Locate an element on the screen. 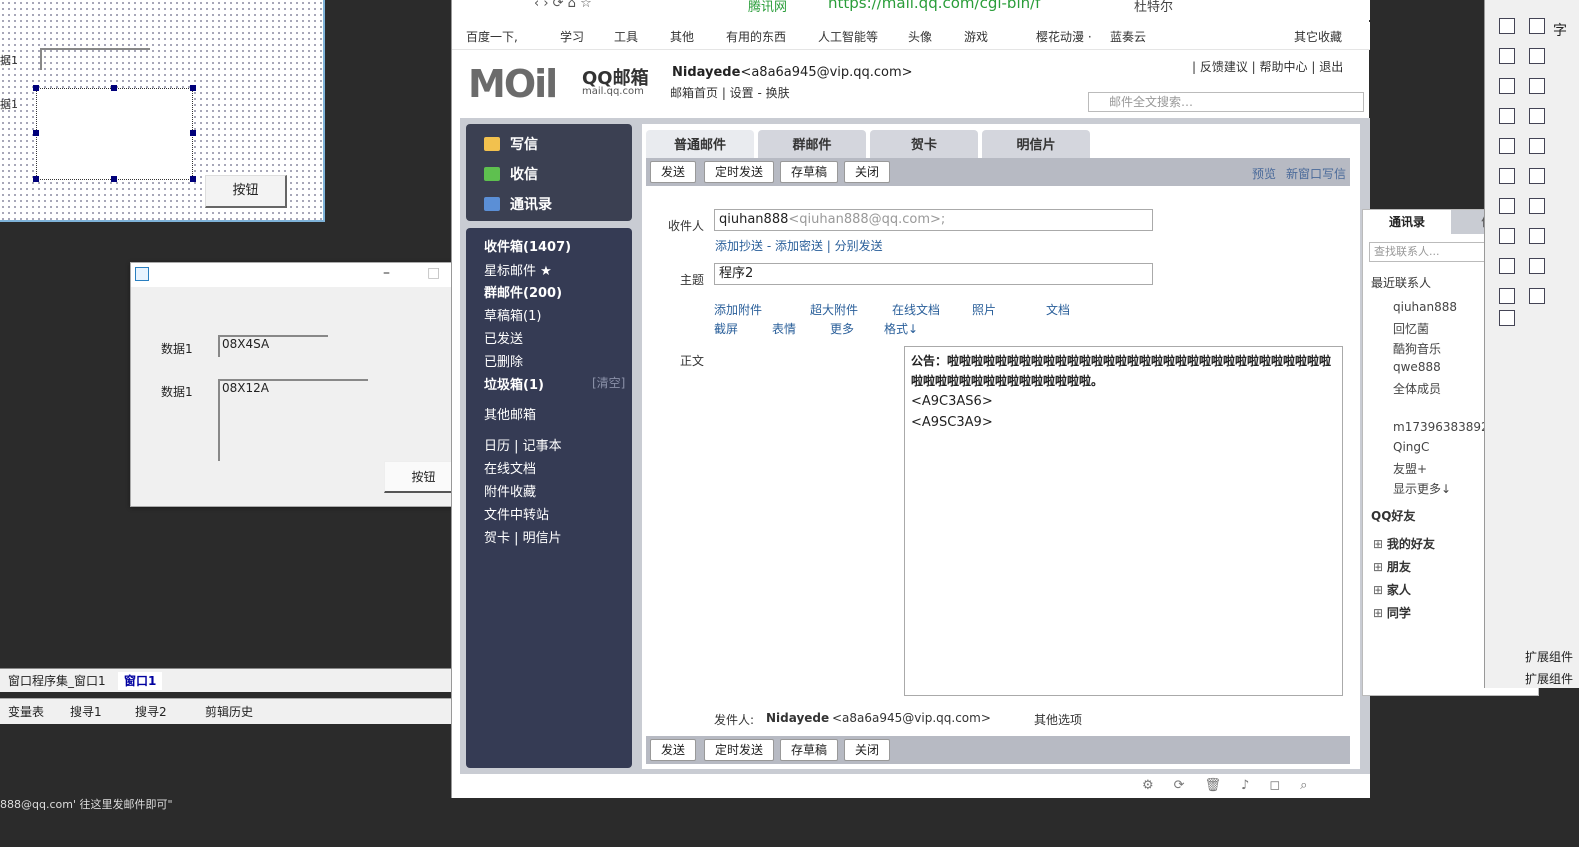 This screenshot has height=847, width=1579. listbox-icon is located at coordinates (1507, 116).